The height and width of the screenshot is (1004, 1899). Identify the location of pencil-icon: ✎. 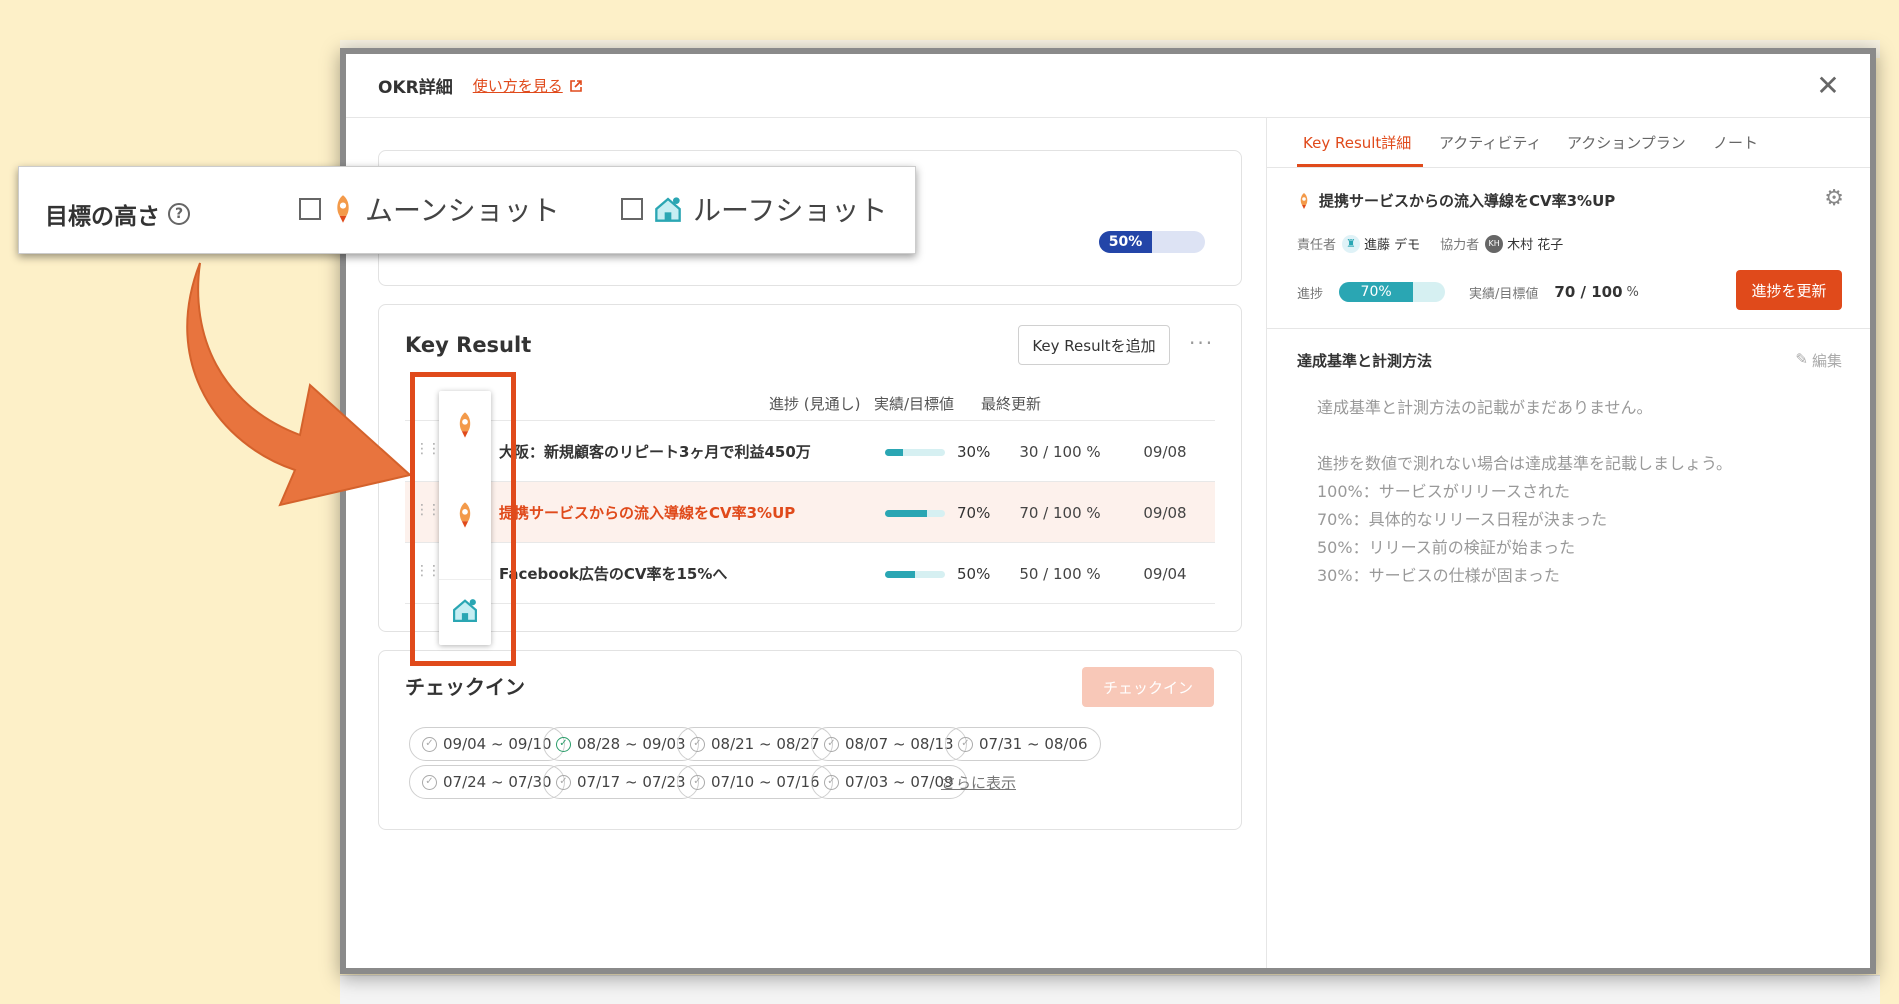
(1801, 359).